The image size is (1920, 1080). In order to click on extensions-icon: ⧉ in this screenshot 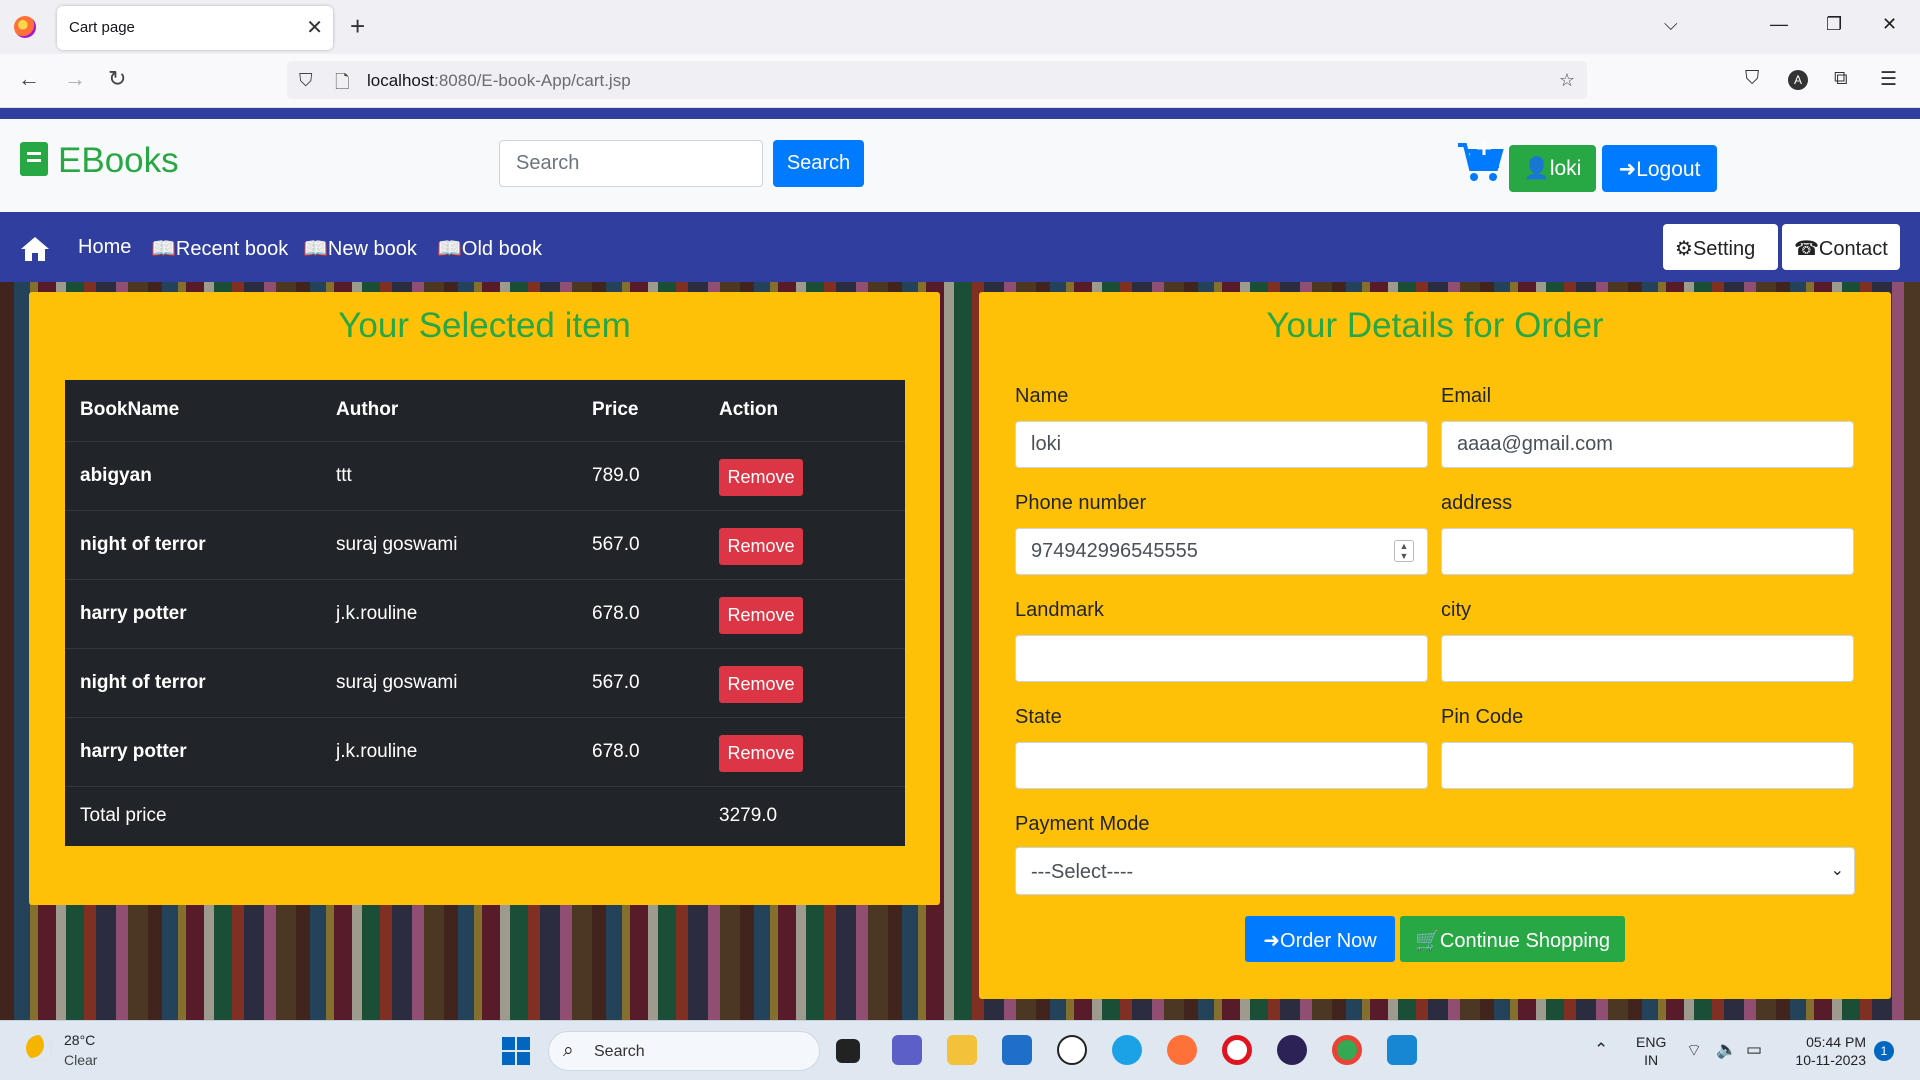, I will do `click(1841, 79)`.